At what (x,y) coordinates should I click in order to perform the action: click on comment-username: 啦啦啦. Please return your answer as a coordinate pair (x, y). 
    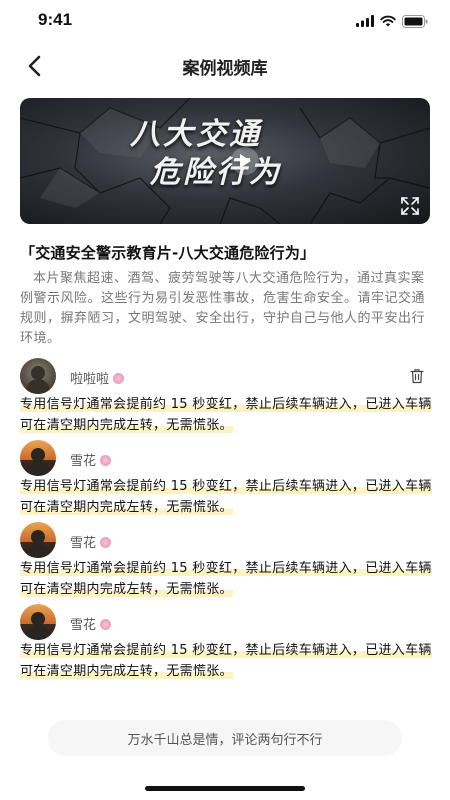
    Looking at the image, I should click on (97, 377).